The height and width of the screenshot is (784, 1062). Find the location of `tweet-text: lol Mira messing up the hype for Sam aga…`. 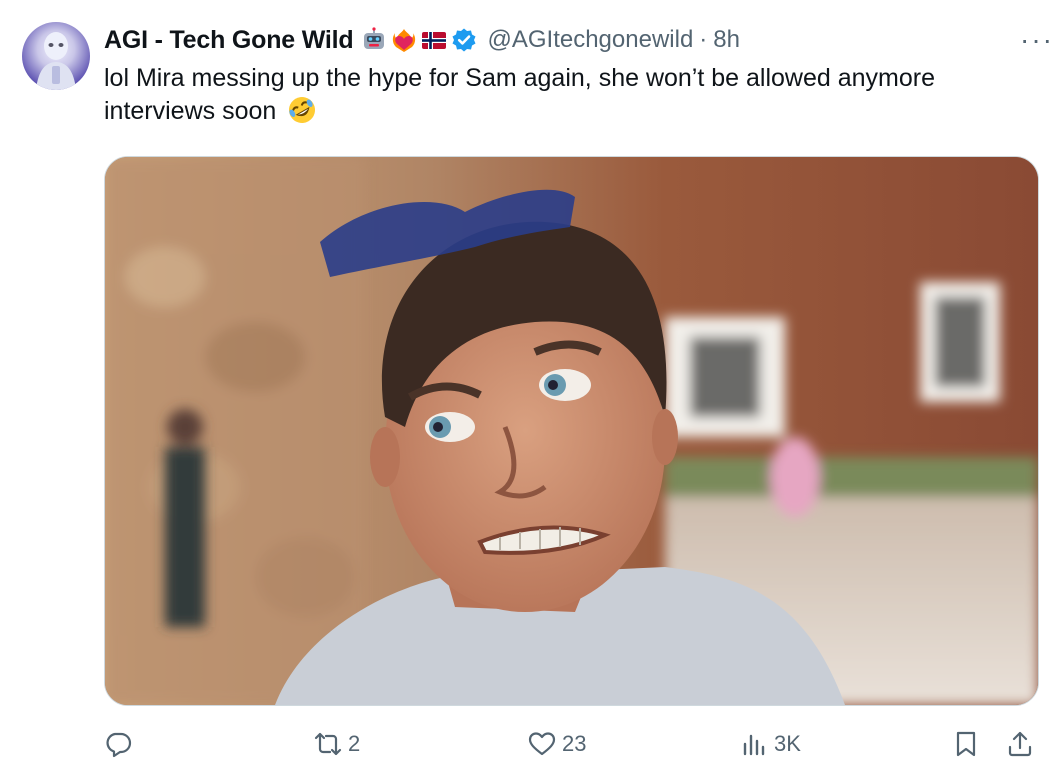

tweet-text: lol Mira messing up the hype for Sam aga… is located at coordinates (569, 95).